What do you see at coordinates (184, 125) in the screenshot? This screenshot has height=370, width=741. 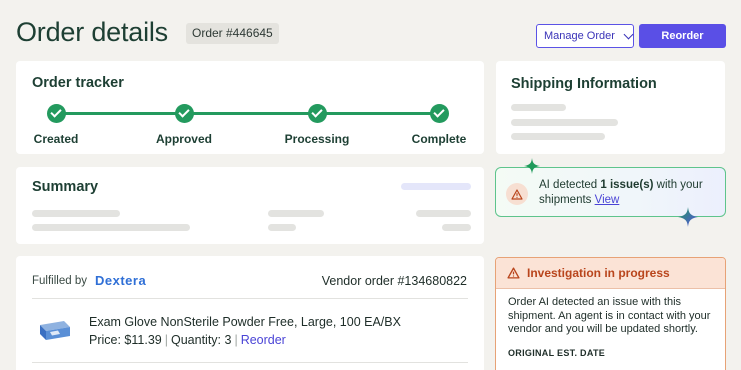 I see `tracker-step-approved: Approved` at bounding box center [184, 125].